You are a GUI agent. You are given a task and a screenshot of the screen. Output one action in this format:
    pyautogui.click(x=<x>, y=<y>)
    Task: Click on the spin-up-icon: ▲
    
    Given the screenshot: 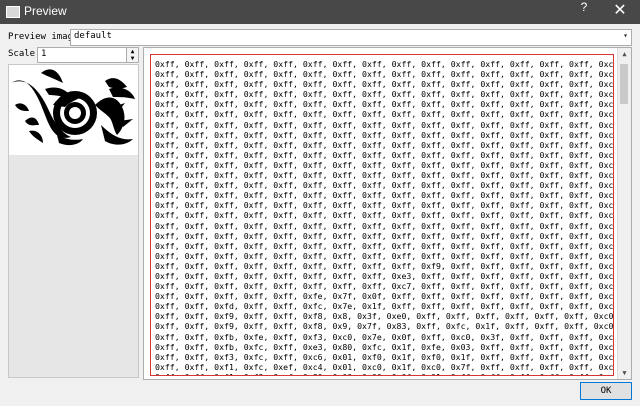 What is the action you would take?
    pyautogui.click(x=132, y=51)
    